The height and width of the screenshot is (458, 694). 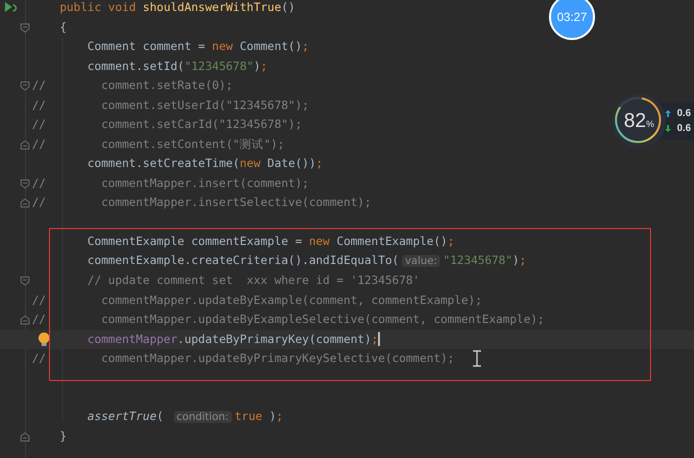 What do you see at coordinates (167, 124) in the screenshot?
I see `code-line: // comment.setCarId("12345678");` at bounding box center [167, 124].